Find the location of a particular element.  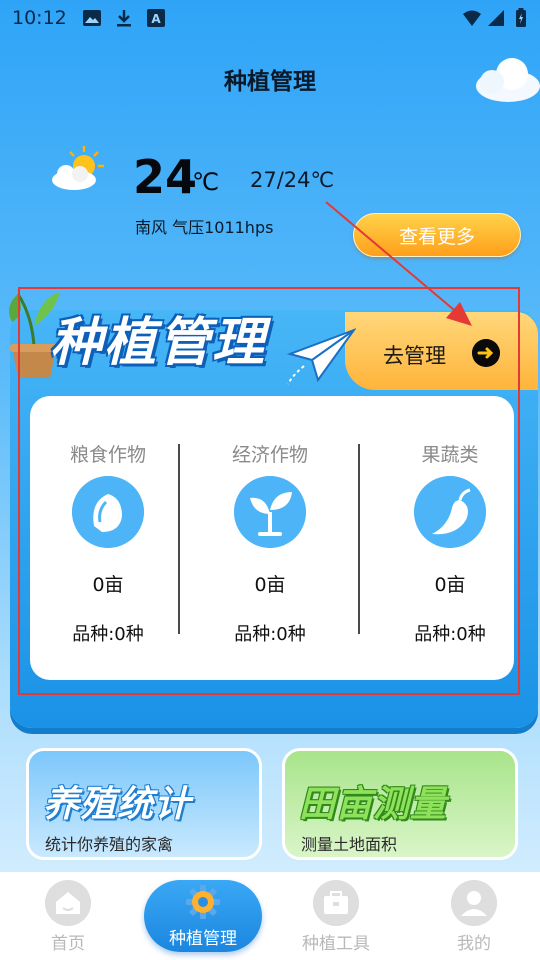

status-bar: 10:12 A is located at coordinates (270, 19).